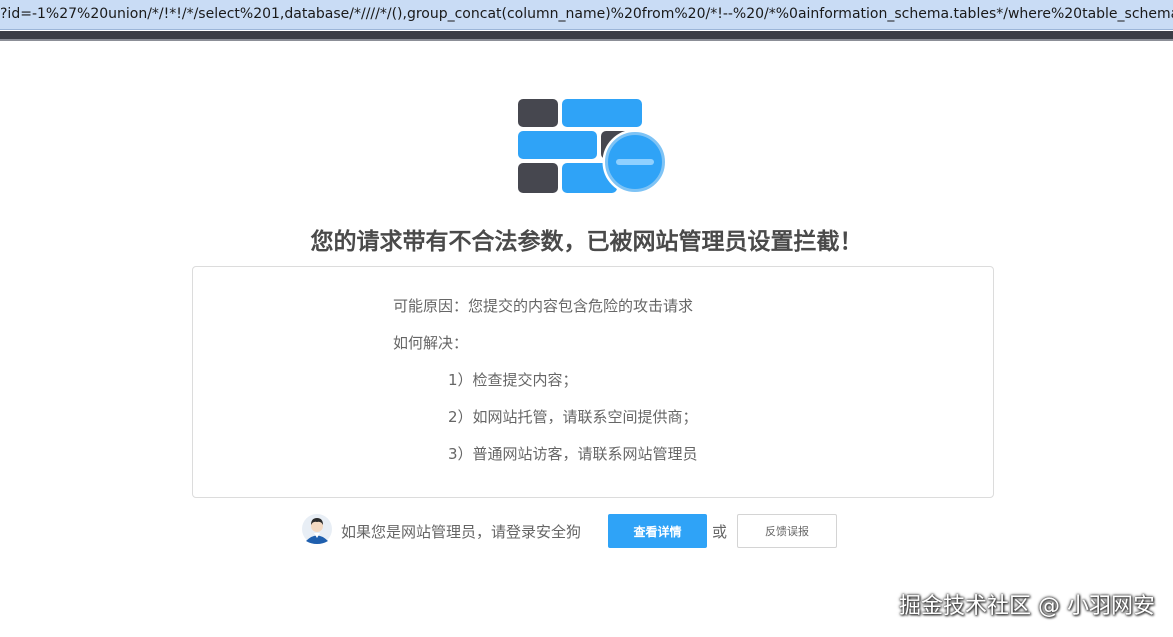 The height and width of the screenshot is (637, 1173). What do you see at coordinates (635, 162) in the screenshot?
I see `minus-bar` at bounding box center [635, 162].